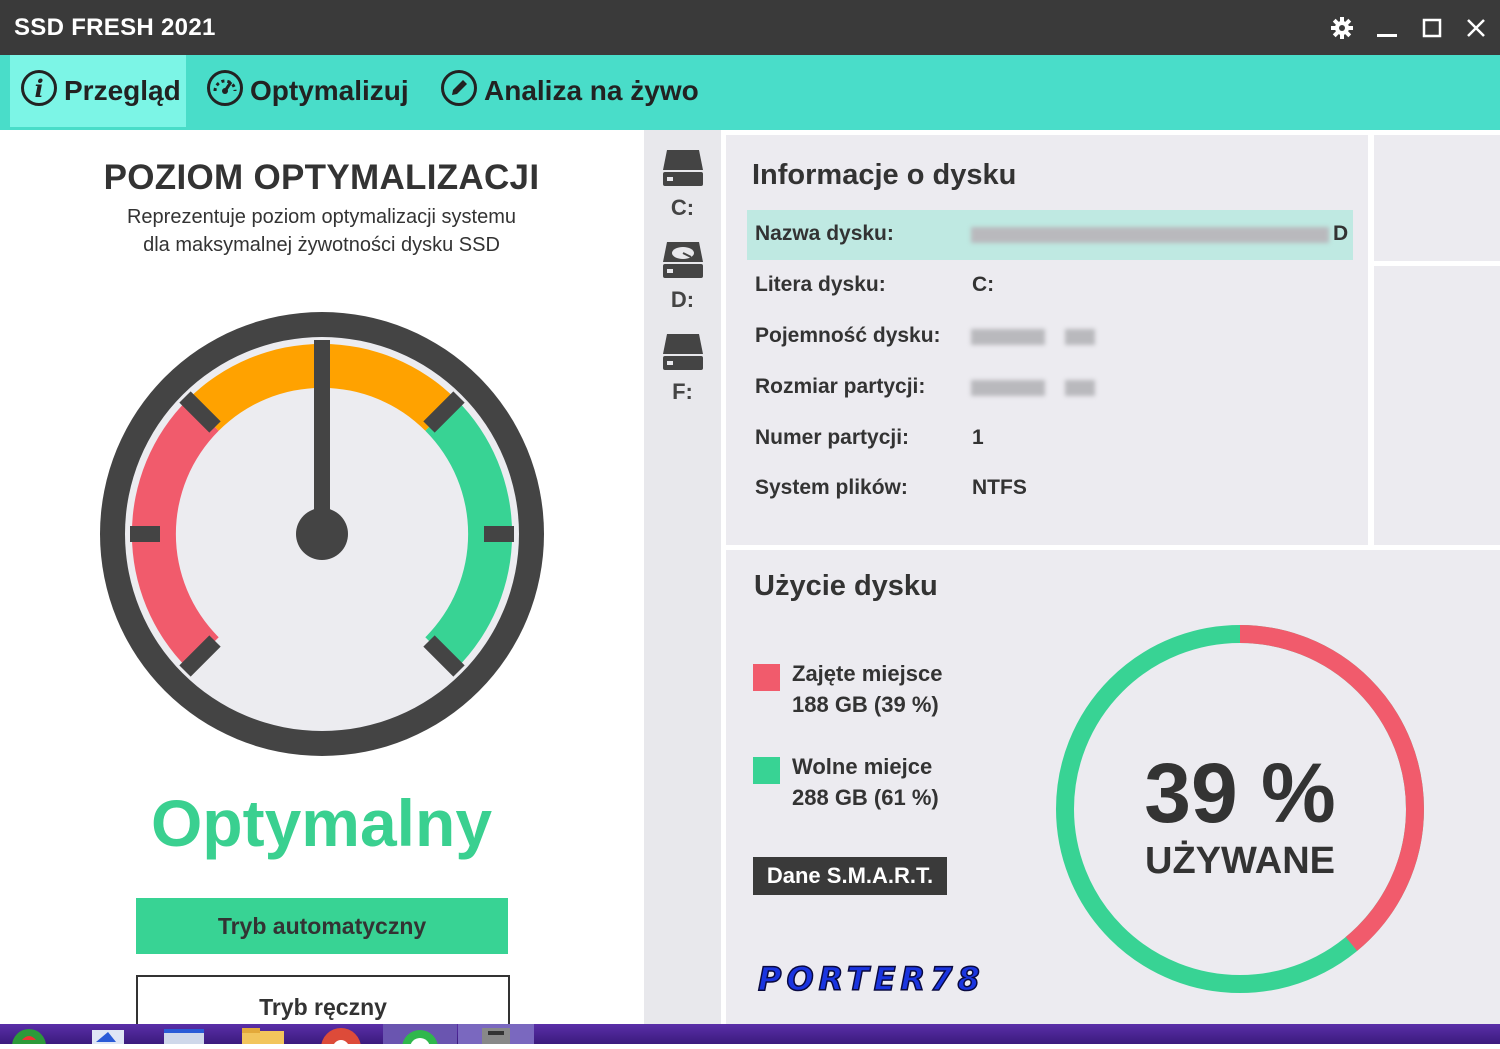 The height and width of the screenshot is (1049, 1500). What do you see at coordinates (862, 766) in the screenshot?
I see `free-space-label: Wolne miejce` at bounding box center [862, 766].